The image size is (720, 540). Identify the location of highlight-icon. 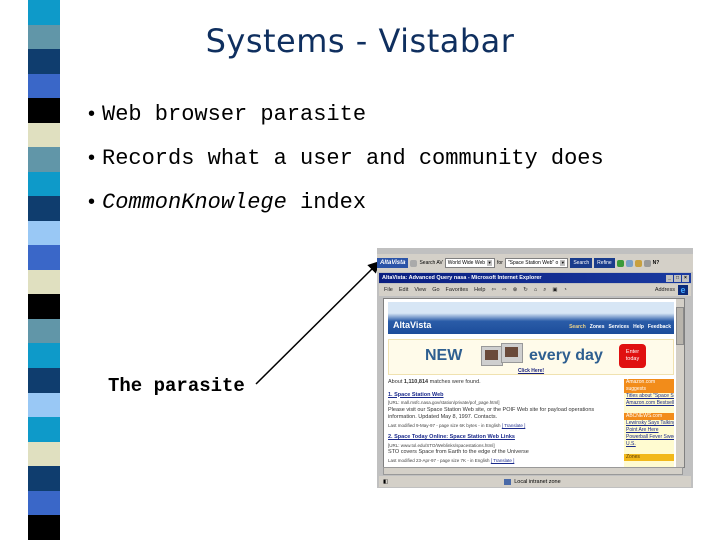
(638, 263).